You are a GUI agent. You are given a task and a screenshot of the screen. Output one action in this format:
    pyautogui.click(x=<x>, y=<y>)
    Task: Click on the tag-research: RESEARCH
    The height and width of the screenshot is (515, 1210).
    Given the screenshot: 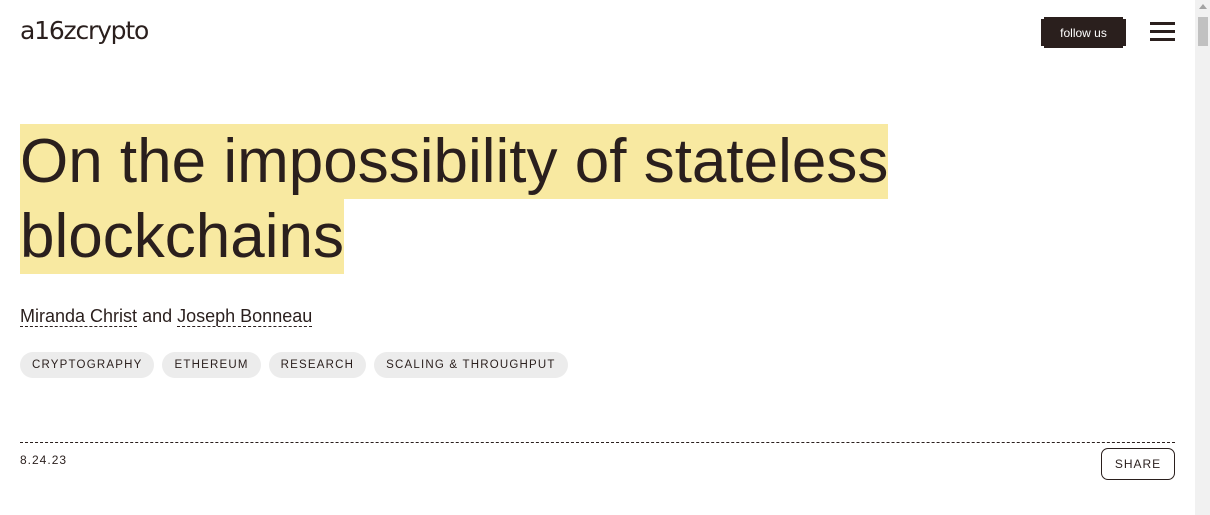 What is the action you would take?
    pyautogui.click(x=317, y=365)
    